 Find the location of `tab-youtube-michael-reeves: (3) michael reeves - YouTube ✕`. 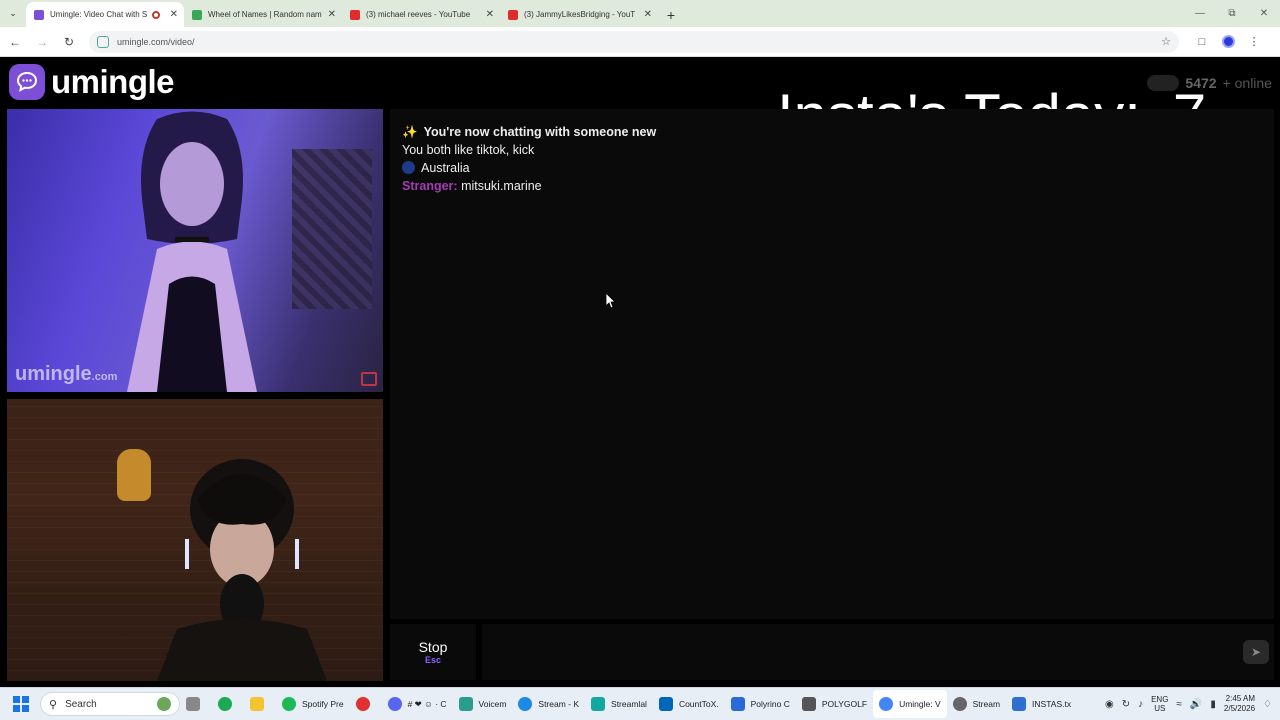

tab-youtube-michael-reeves: (3) michael reeves - YouTube ✕ is located at coordinates (421, 14).